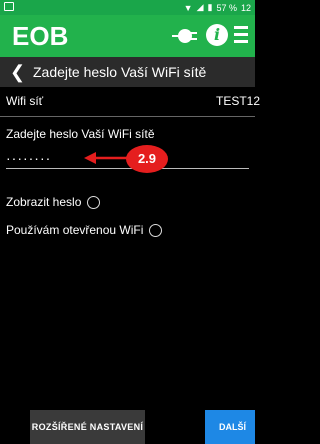 Image resolution: width=320 pixels, height=444 pixels. I want to click on password-label: Zadejte heslo Vaší WiFi sítě, so click(80, 134).